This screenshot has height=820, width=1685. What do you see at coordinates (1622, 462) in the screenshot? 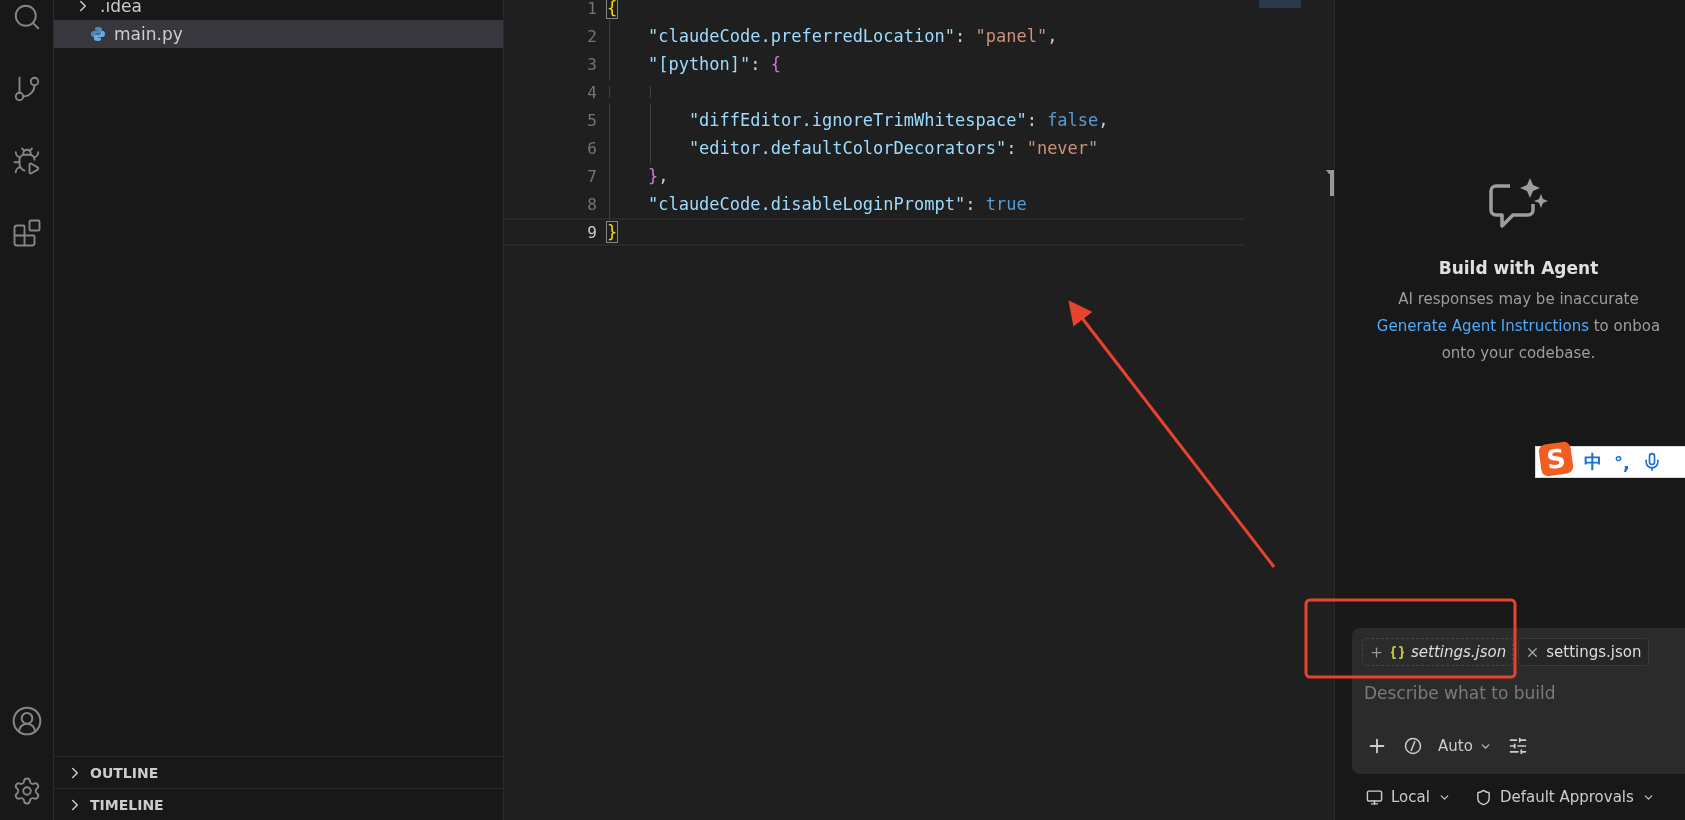
I see `ime-option: °,` at bounding box center [1622, 462].